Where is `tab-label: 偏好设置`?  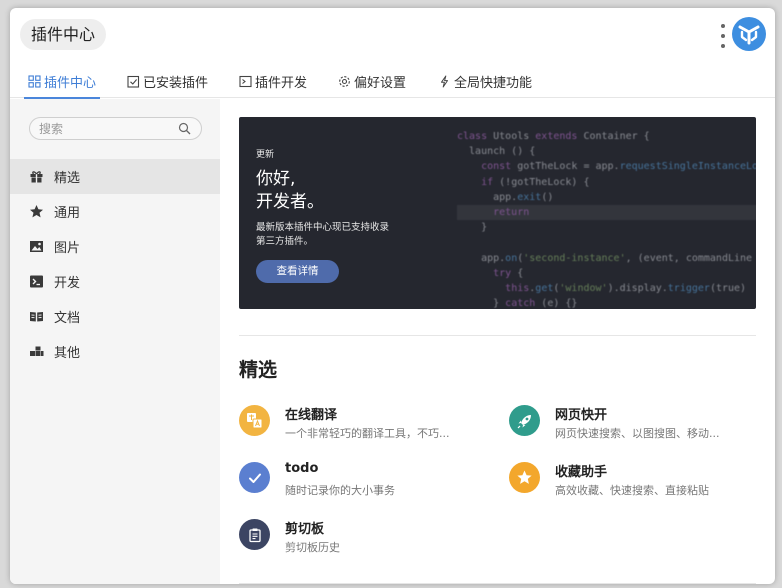 tab-label: 偏好设置 is located at coordinates (380, 83).